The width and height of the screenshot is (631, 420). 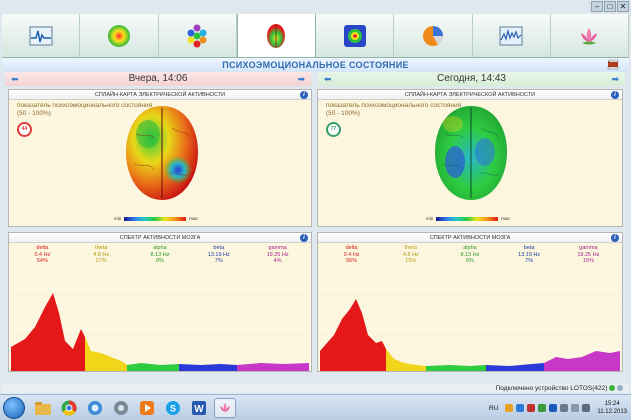 What do you see at coordinates (612, 404) in the screenshot?
I see `clock-time: 15:24` at bounding box center [612, 404].